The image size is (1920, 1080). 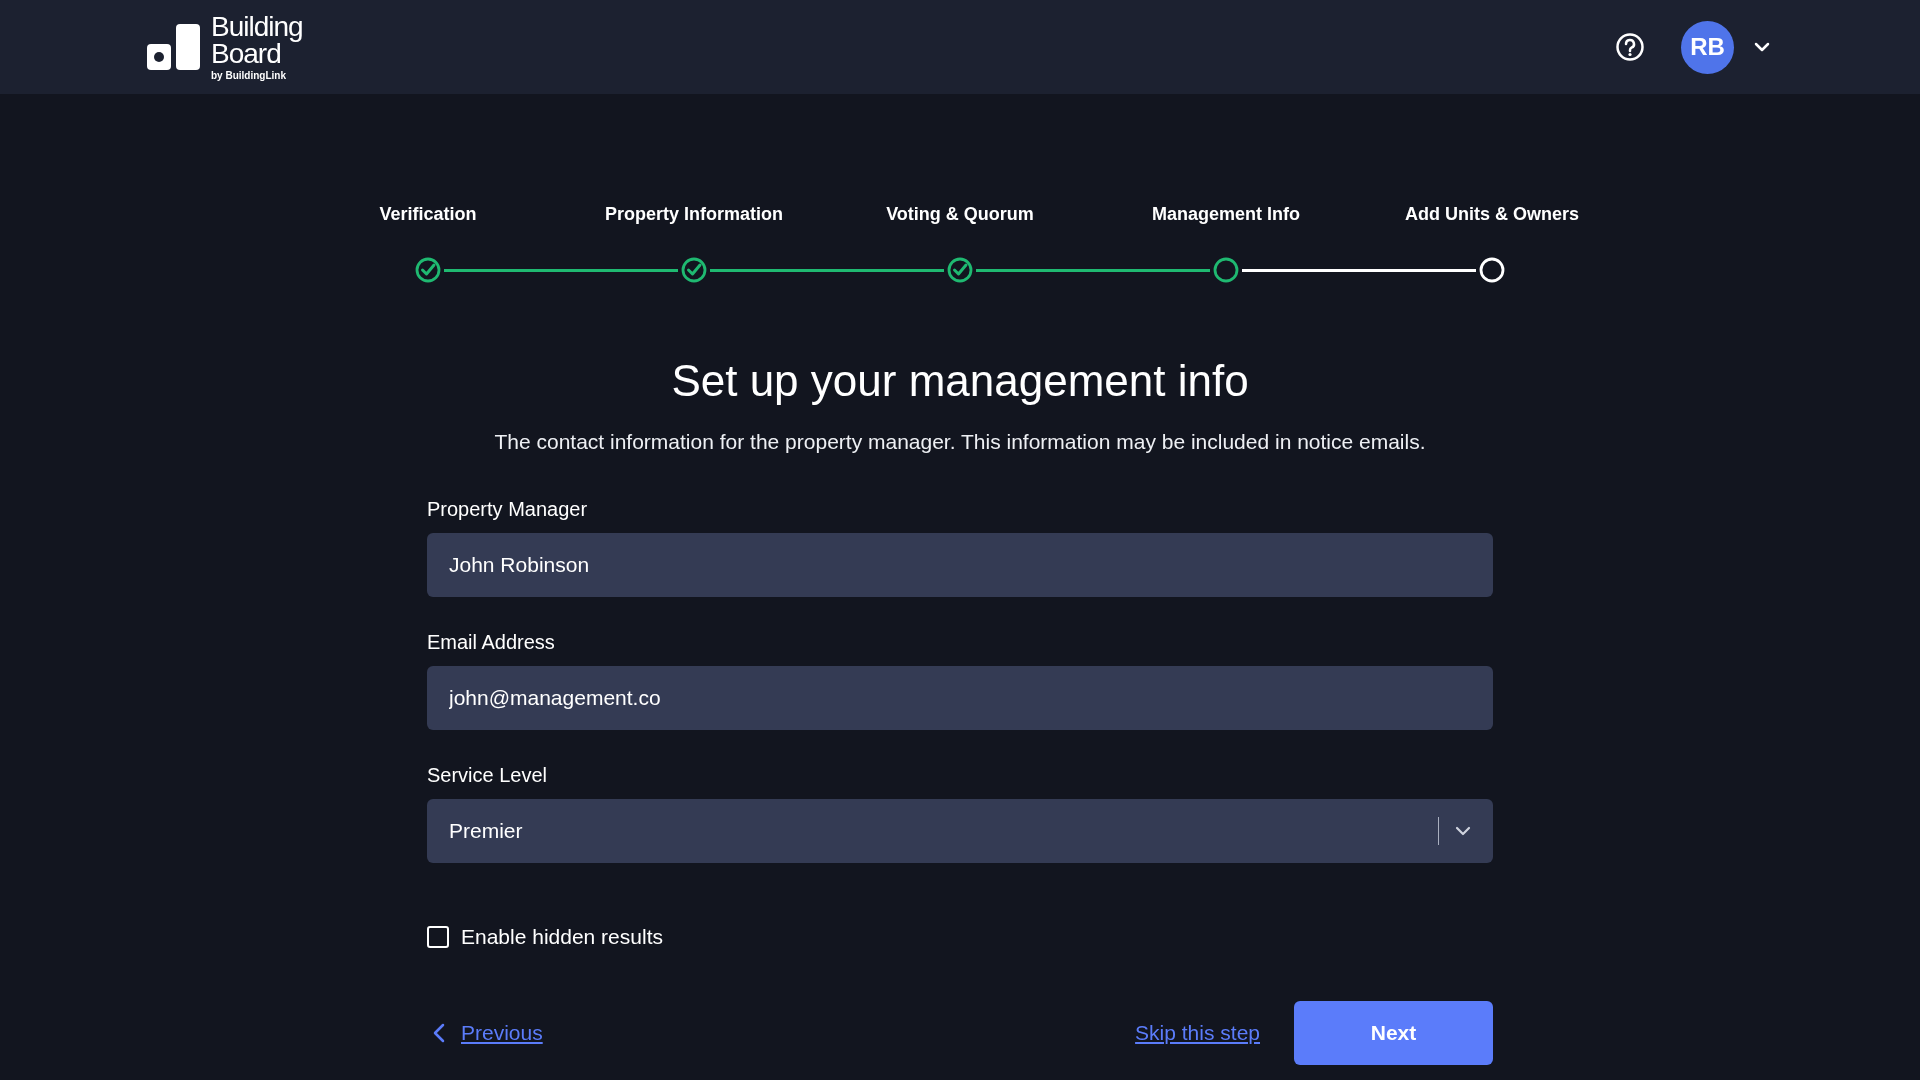 What do you see at coordinates (960, 698) in the screenshot?
I see `input-field: john@management.co` at bounding box center [960, 698].